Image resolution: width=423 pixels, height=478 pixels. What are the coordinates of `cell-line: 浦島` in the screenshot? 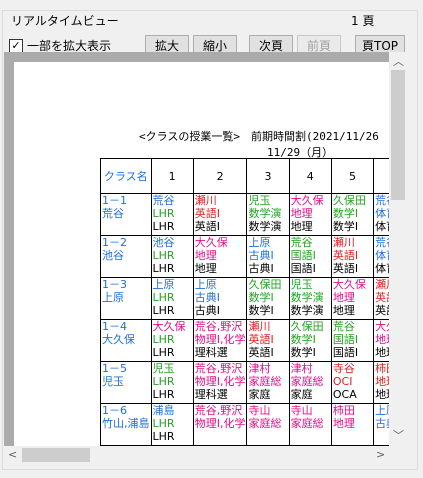 It's located at (163, 411).